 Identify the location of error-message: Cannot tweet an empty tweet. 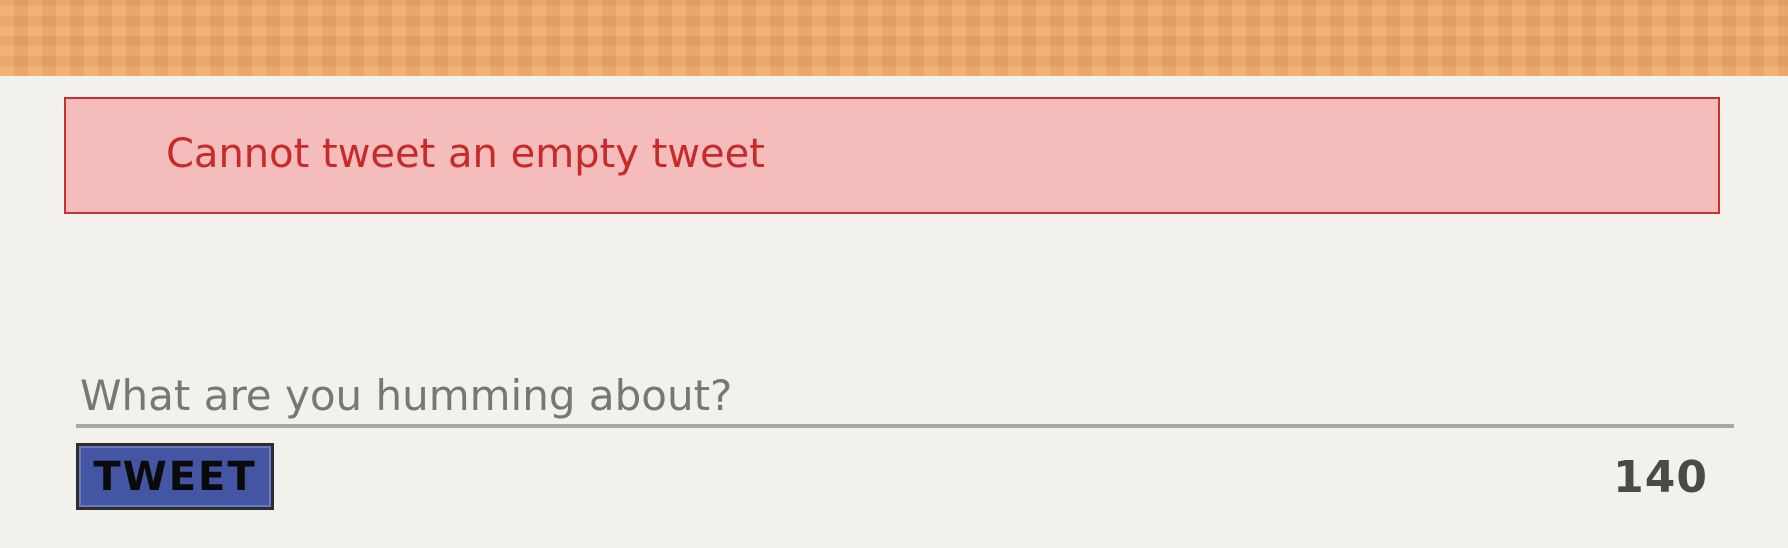
(465, 154).